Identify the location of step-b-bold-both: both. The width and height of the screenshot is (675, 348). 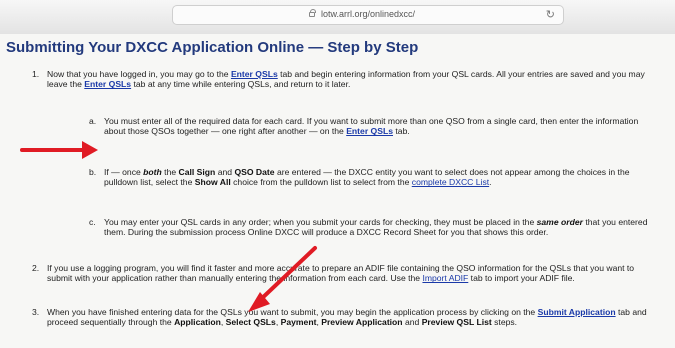
(152, 172).